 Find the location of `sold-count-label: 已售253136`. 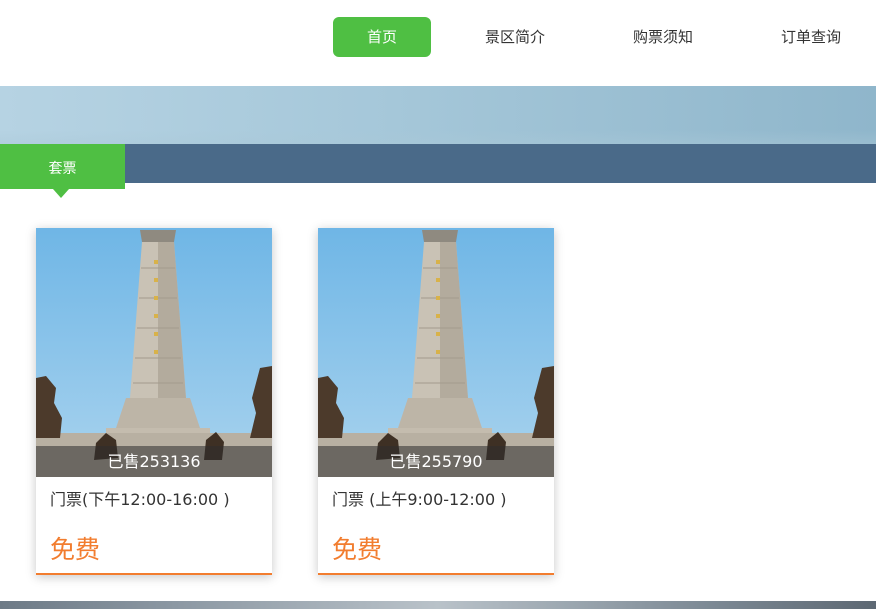

sold-count-label: 已售253136 is located at coordinates (154, 461).